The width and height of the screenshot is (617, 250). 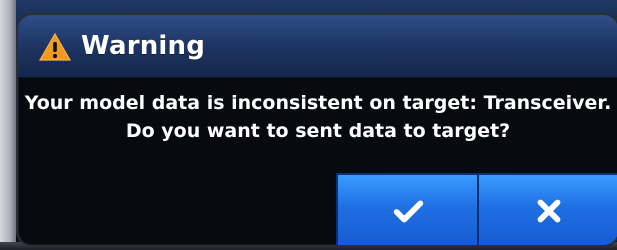 What do you see at coordinates (143, 46) in the screenshot?
I see `dialog-title: Warning` at bounding box center [143, 46].